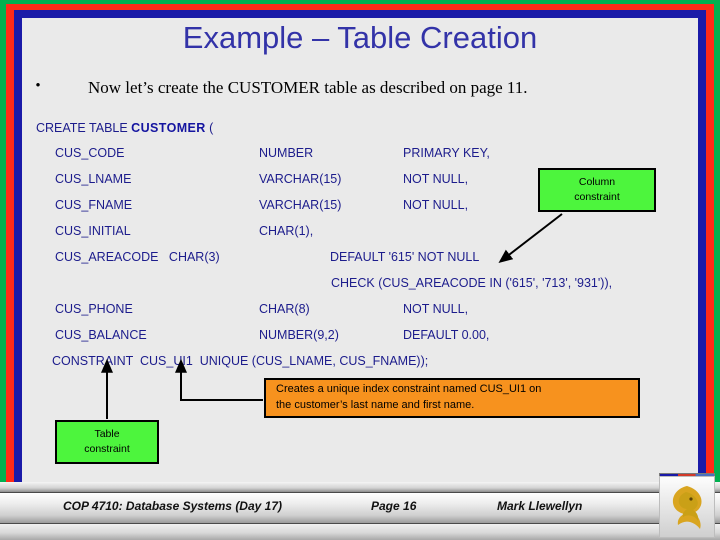 The height and width of the screenshot is (540, 720). What do you see at coordinates (360, 532) in the screenshot?
I see `footer-band-bottom` at bounding box center [360, 532].